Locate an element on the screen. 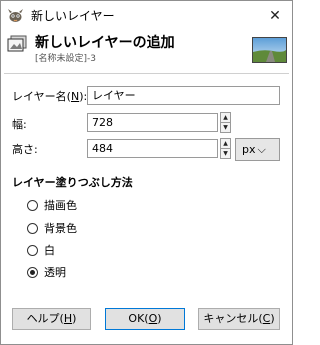 This screenshot has height=345, width=320. dialog-header: 新しいレイヤーの追加 [名称未設定]-3 is located at coordinates (146, 49).